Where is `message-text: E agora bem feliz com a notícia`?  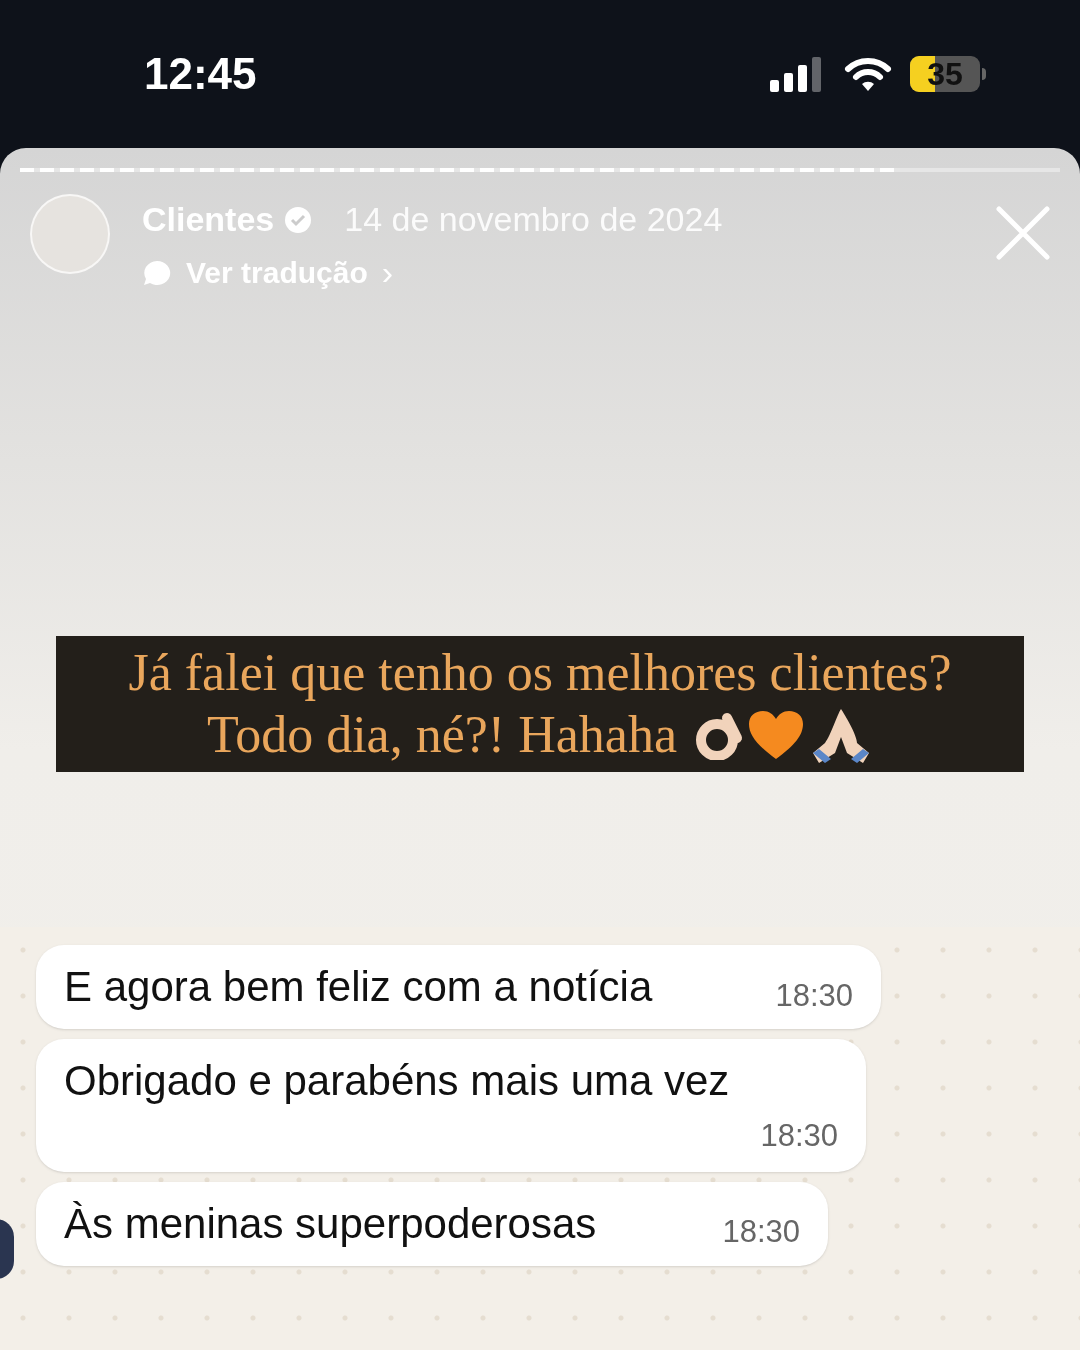 message-text: E agora bem feliz com a notícia is located at coordinates (358, 987).